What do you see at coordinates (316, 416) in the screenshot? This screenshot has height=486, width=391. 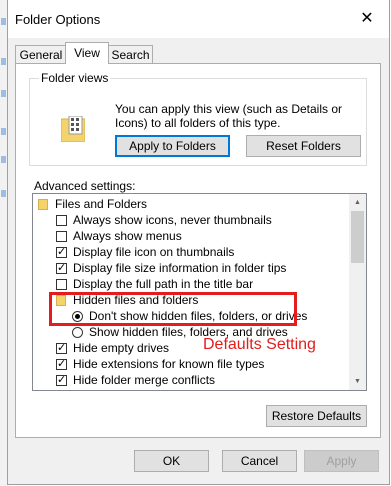 I see `restore-defaults-button: Restore Defaults` at bounding box center [316, 416].